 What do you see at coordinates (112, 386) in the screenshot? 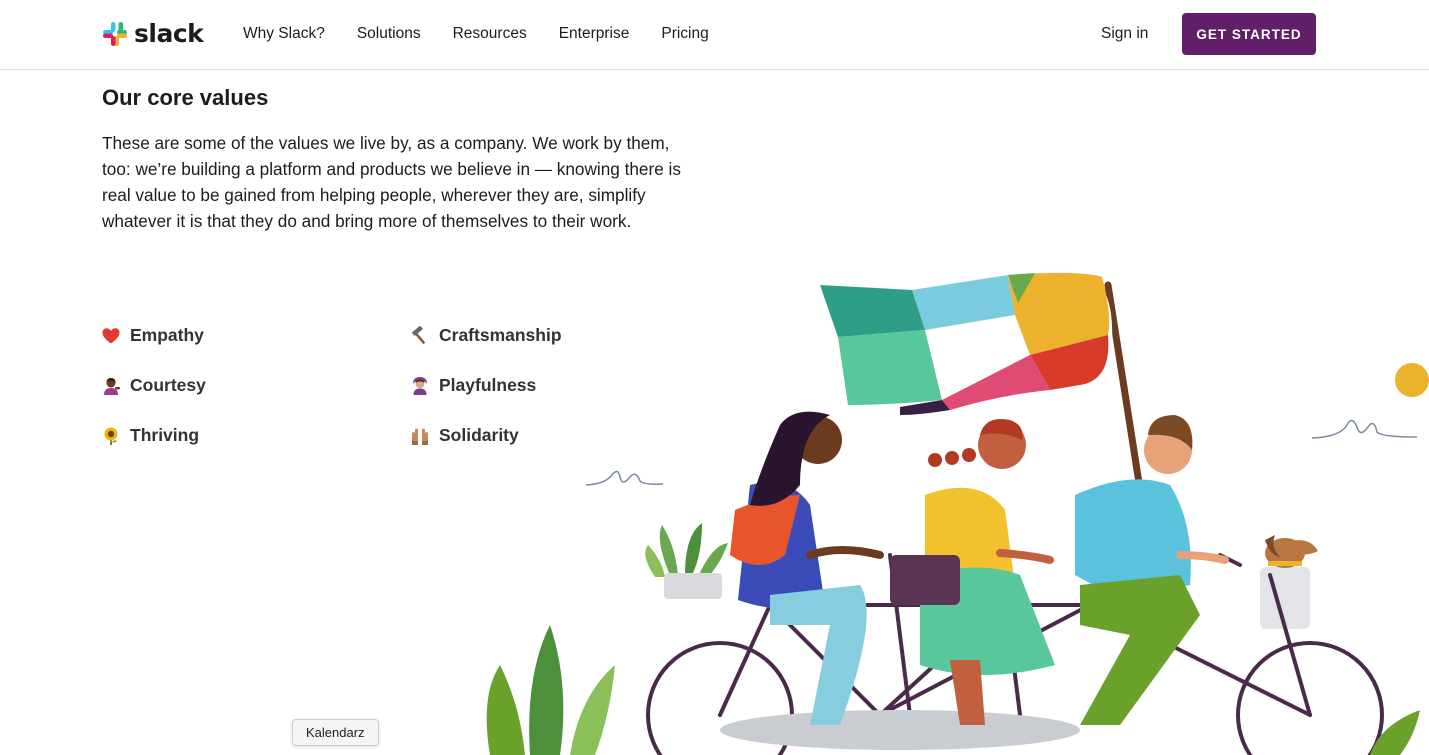
I see `person-tipping-hand-icon` at bounding box center [112, 386].